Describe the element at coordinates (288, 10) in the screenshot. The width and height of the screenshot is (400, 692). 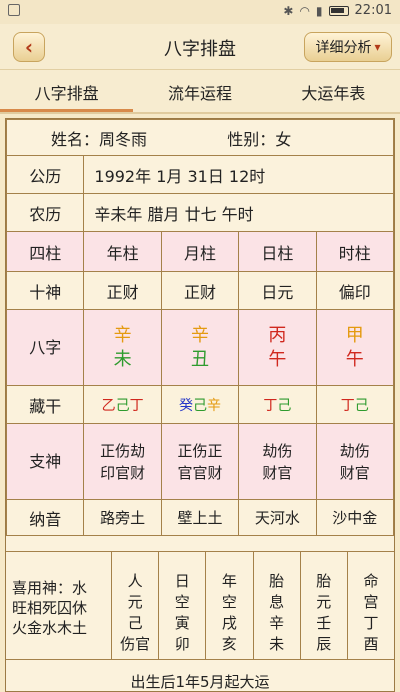
I see `bluetooth-icon: ✱` at that location.